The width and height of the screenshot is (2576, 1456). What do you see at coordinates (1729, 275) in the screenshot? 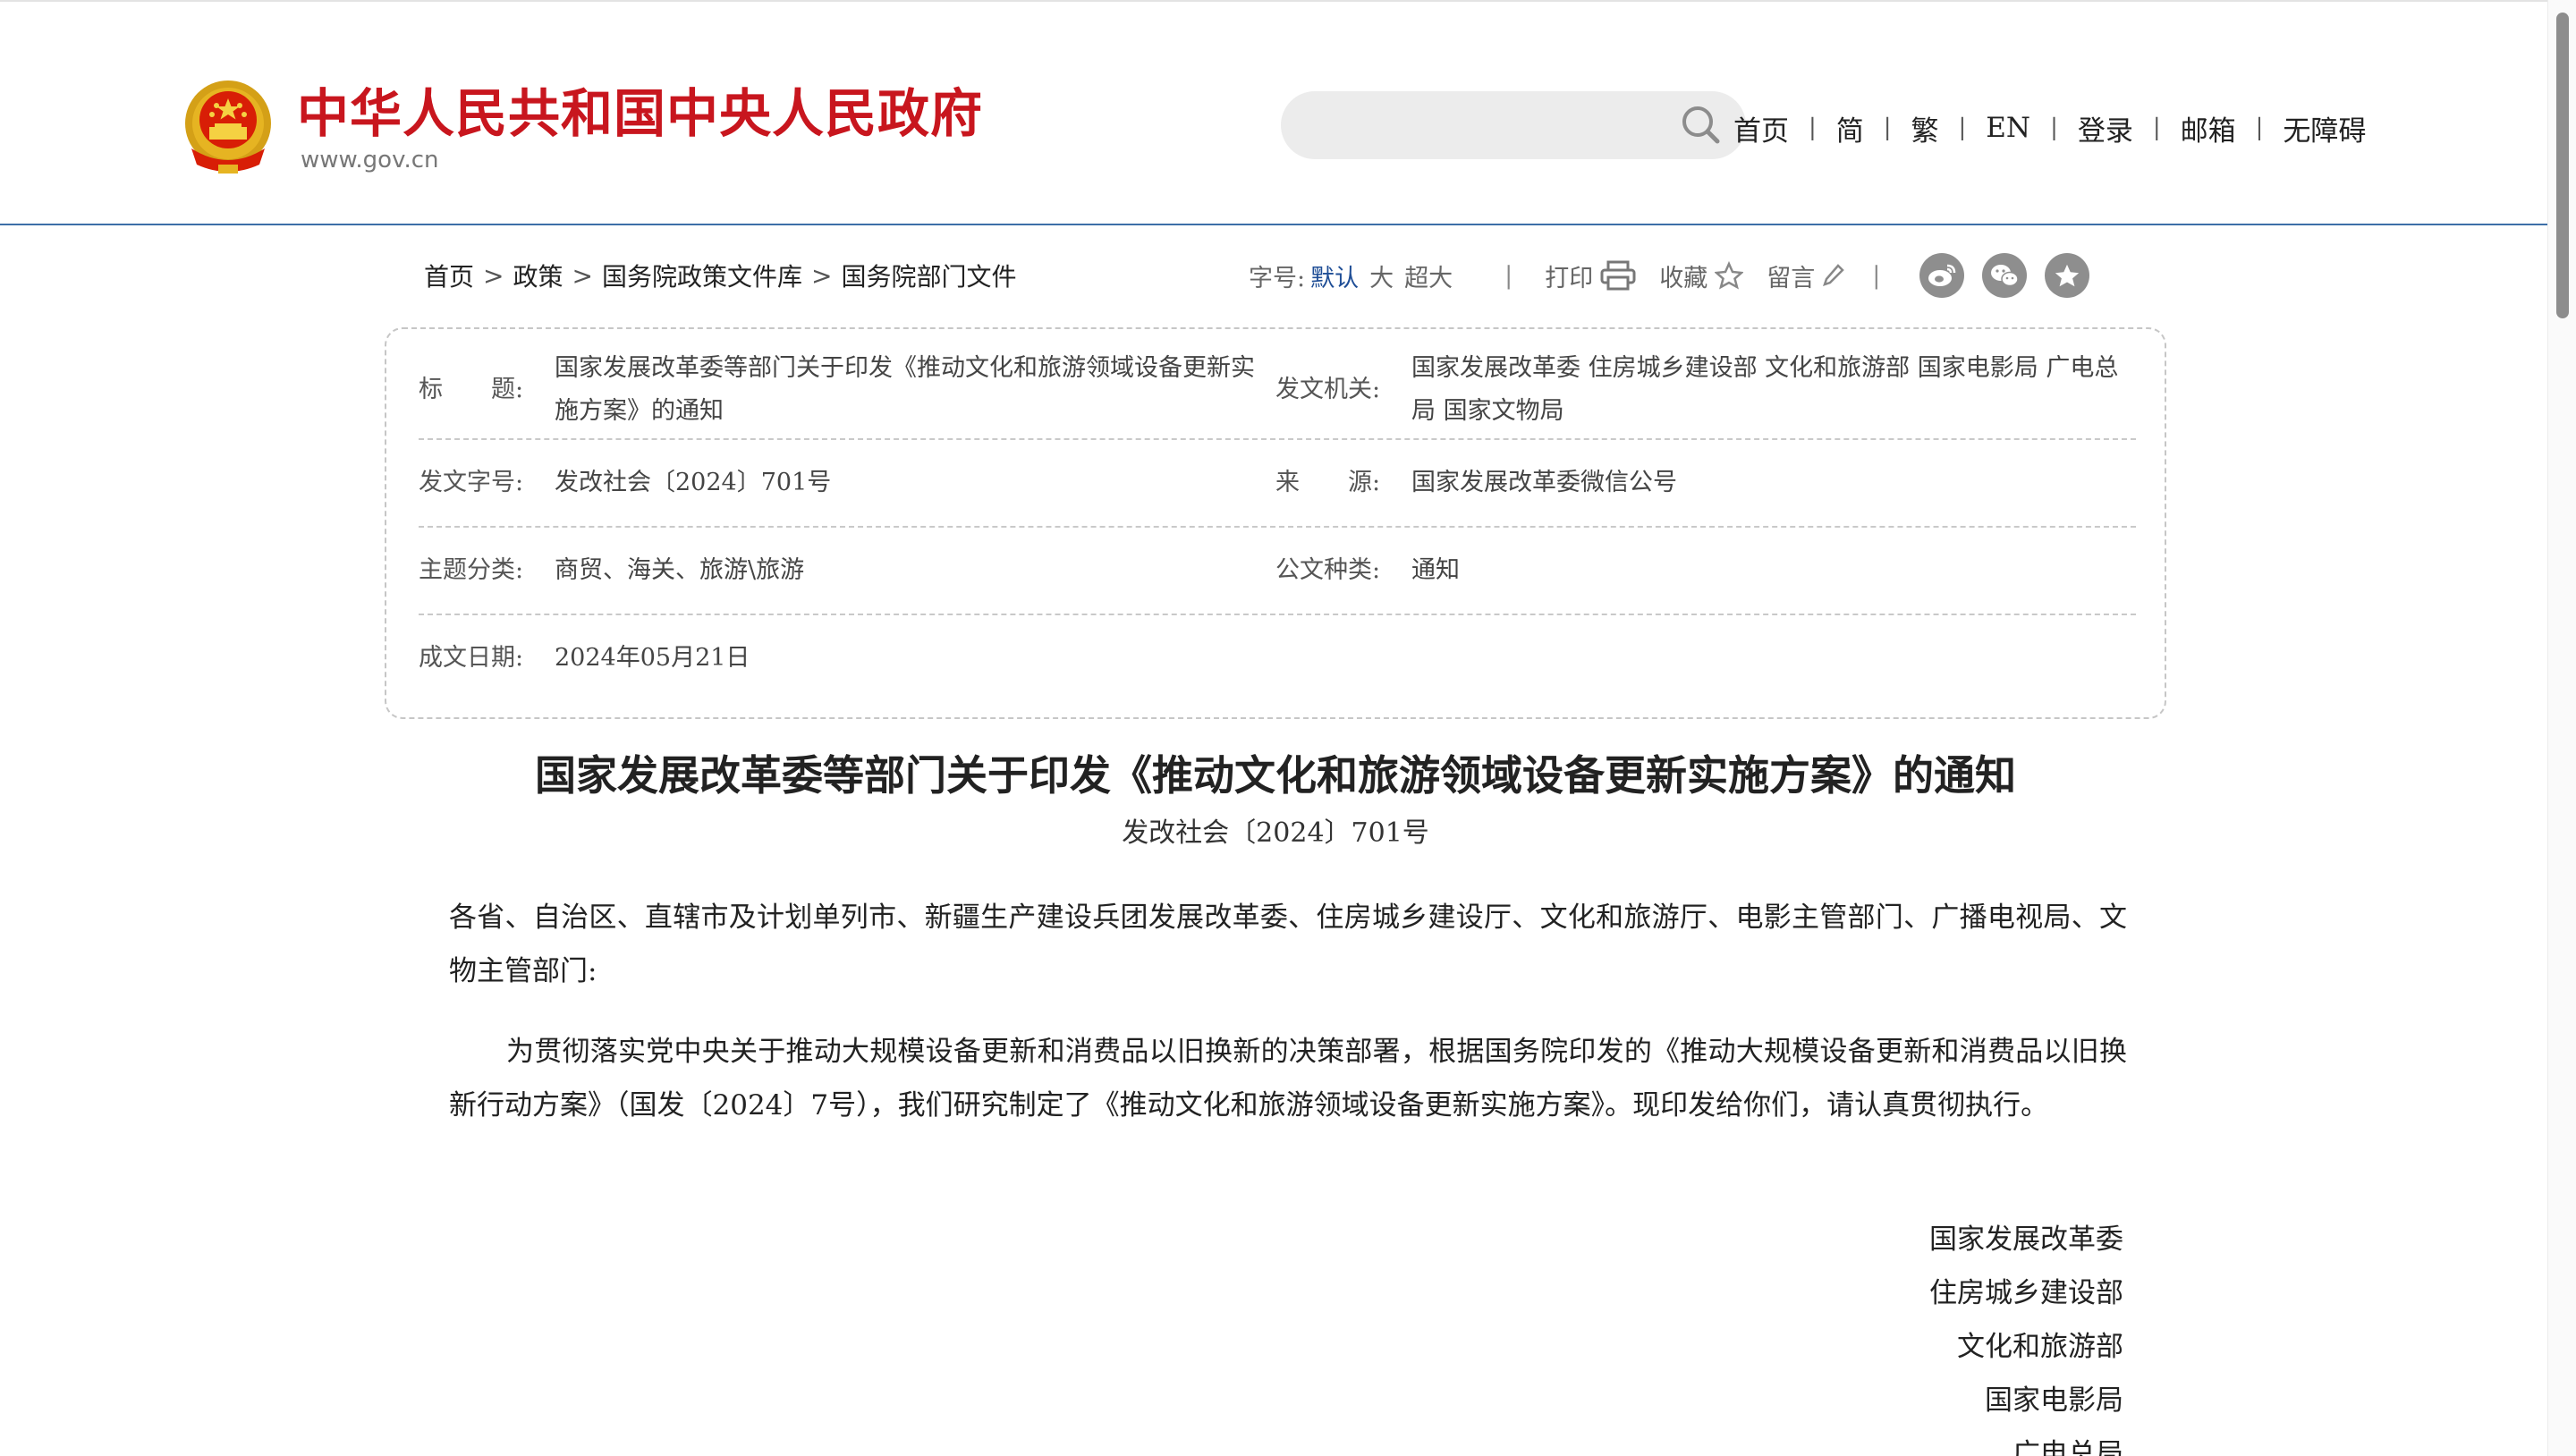
I see `star-icon` at bounding box center [1729, 275].